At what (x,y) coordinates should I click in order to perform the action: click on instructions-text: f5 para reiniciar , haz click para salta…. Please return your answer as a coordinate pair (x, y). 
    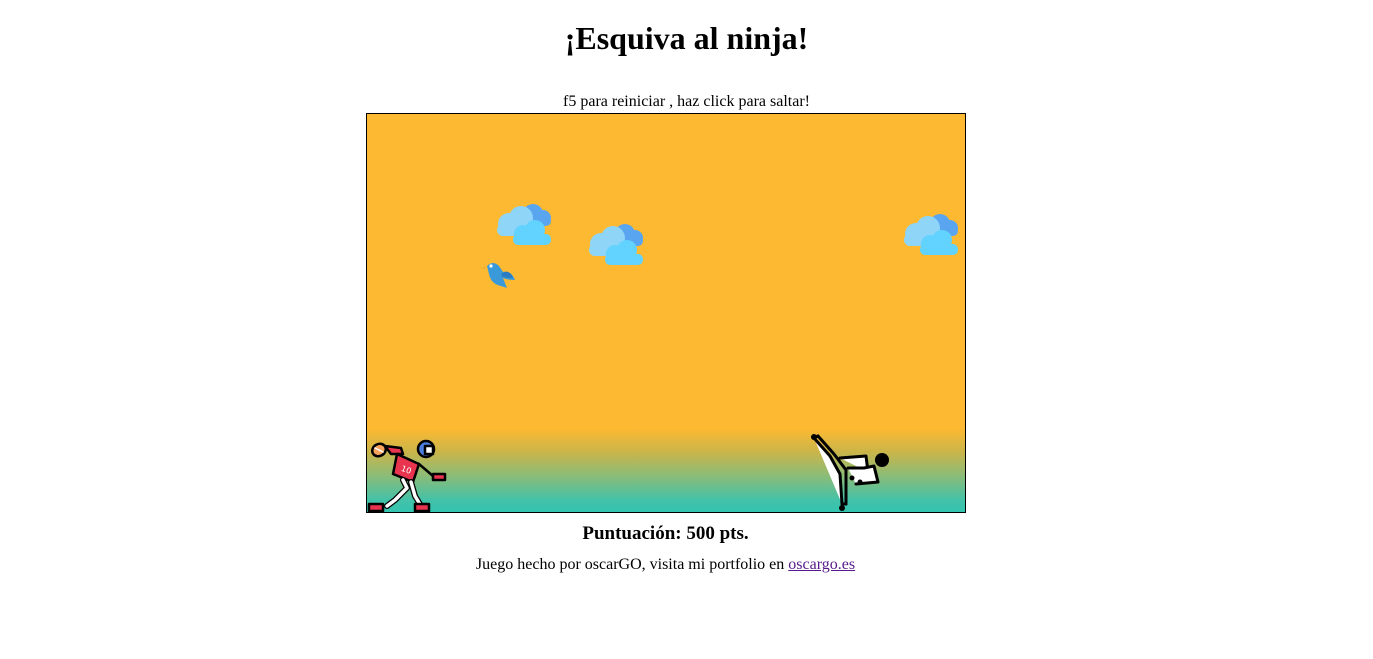
    Looking at the image, I should click on (686, 101).